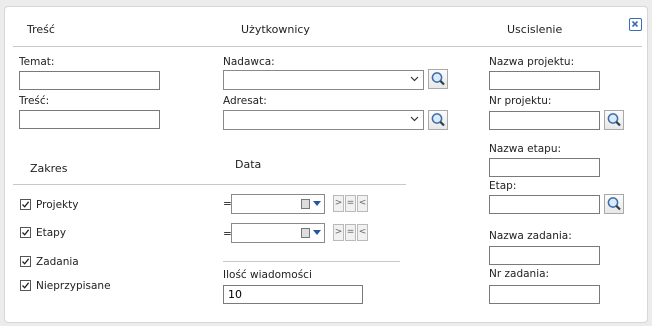 Image resolution: width=652 pixels, height=326 pixels. Describe the element at coordinates (41, 29) in the screenshot. I see `header-tresc: Treść` at that location.